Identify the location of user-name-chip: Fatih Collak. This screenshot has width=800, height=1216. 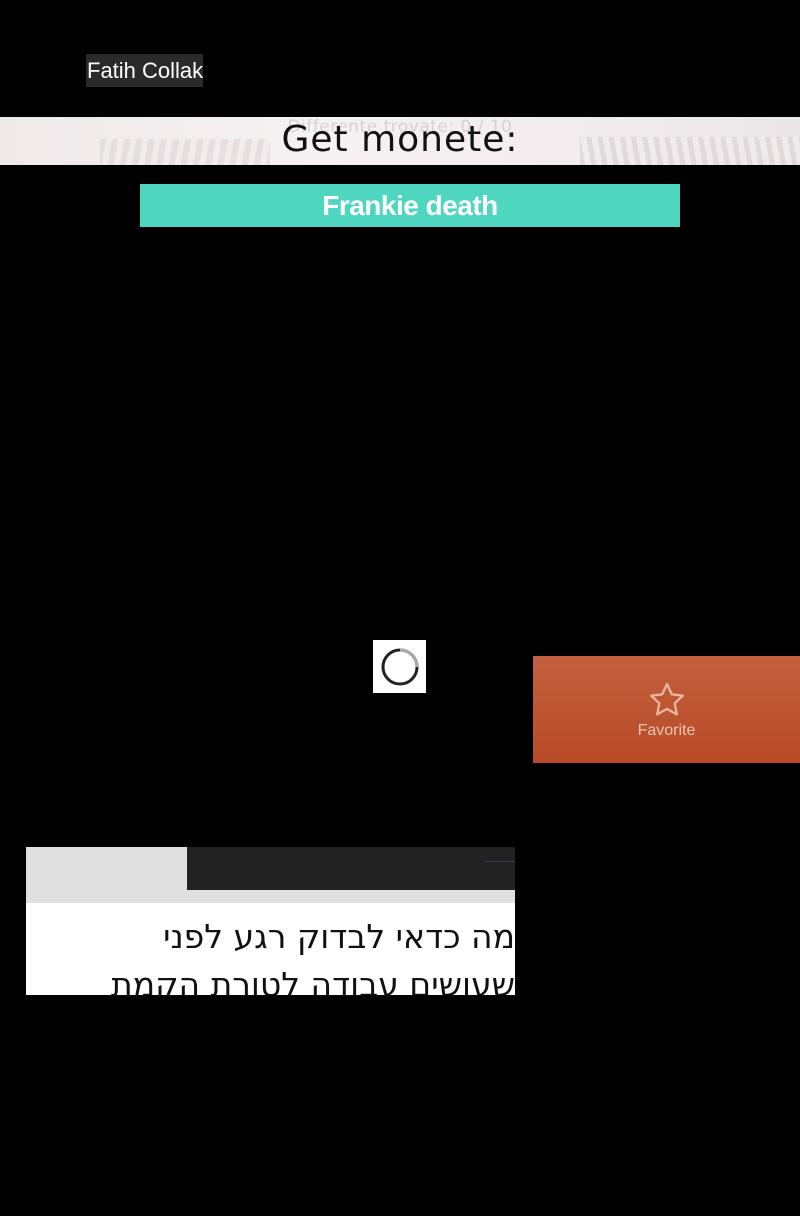
(145, 70).